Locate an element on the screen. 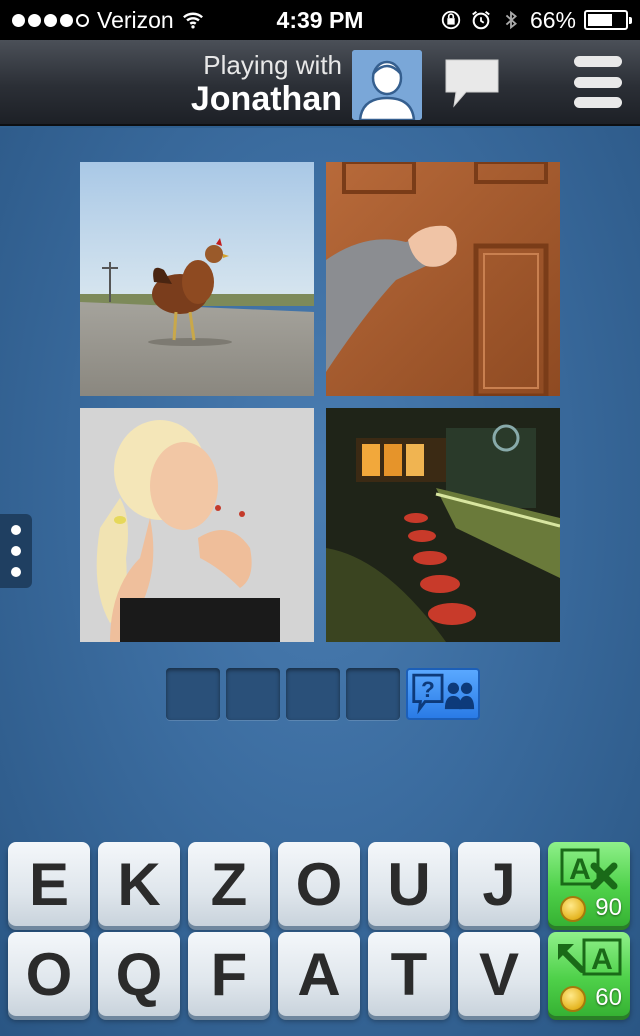  puzzle-image-bar is located at coordinates (443, 525).